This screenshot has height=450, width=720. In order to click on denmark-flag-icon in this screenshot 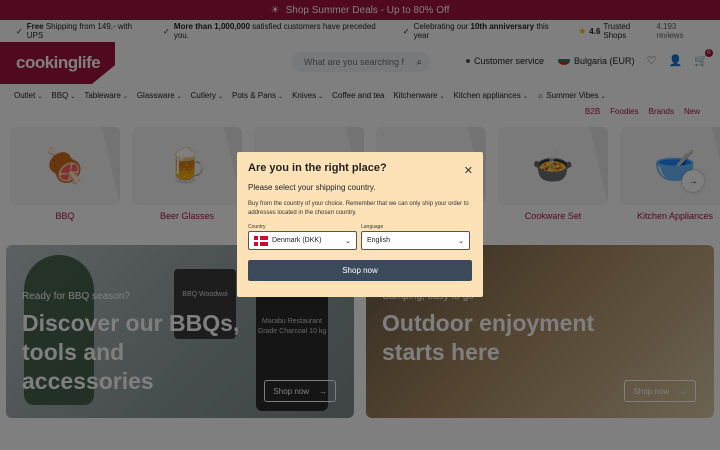, I will do `click(261, 240)`.